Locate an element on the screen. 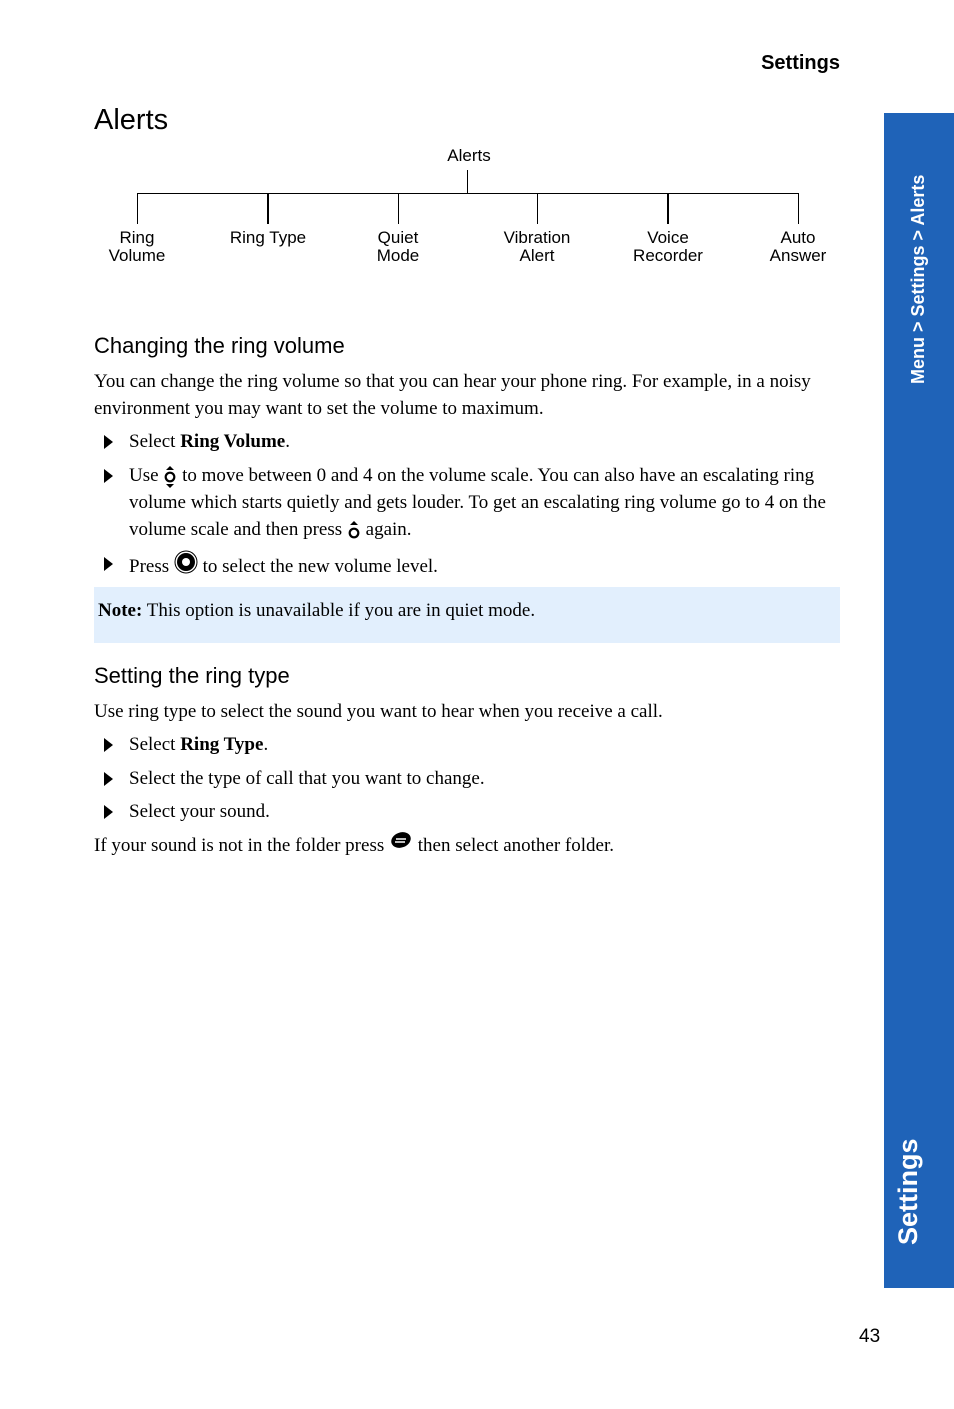 The height and width of the screenshot is (1409, 954). instruction-text: If your sound is not in the folder press is located at coordinates (241, 845).